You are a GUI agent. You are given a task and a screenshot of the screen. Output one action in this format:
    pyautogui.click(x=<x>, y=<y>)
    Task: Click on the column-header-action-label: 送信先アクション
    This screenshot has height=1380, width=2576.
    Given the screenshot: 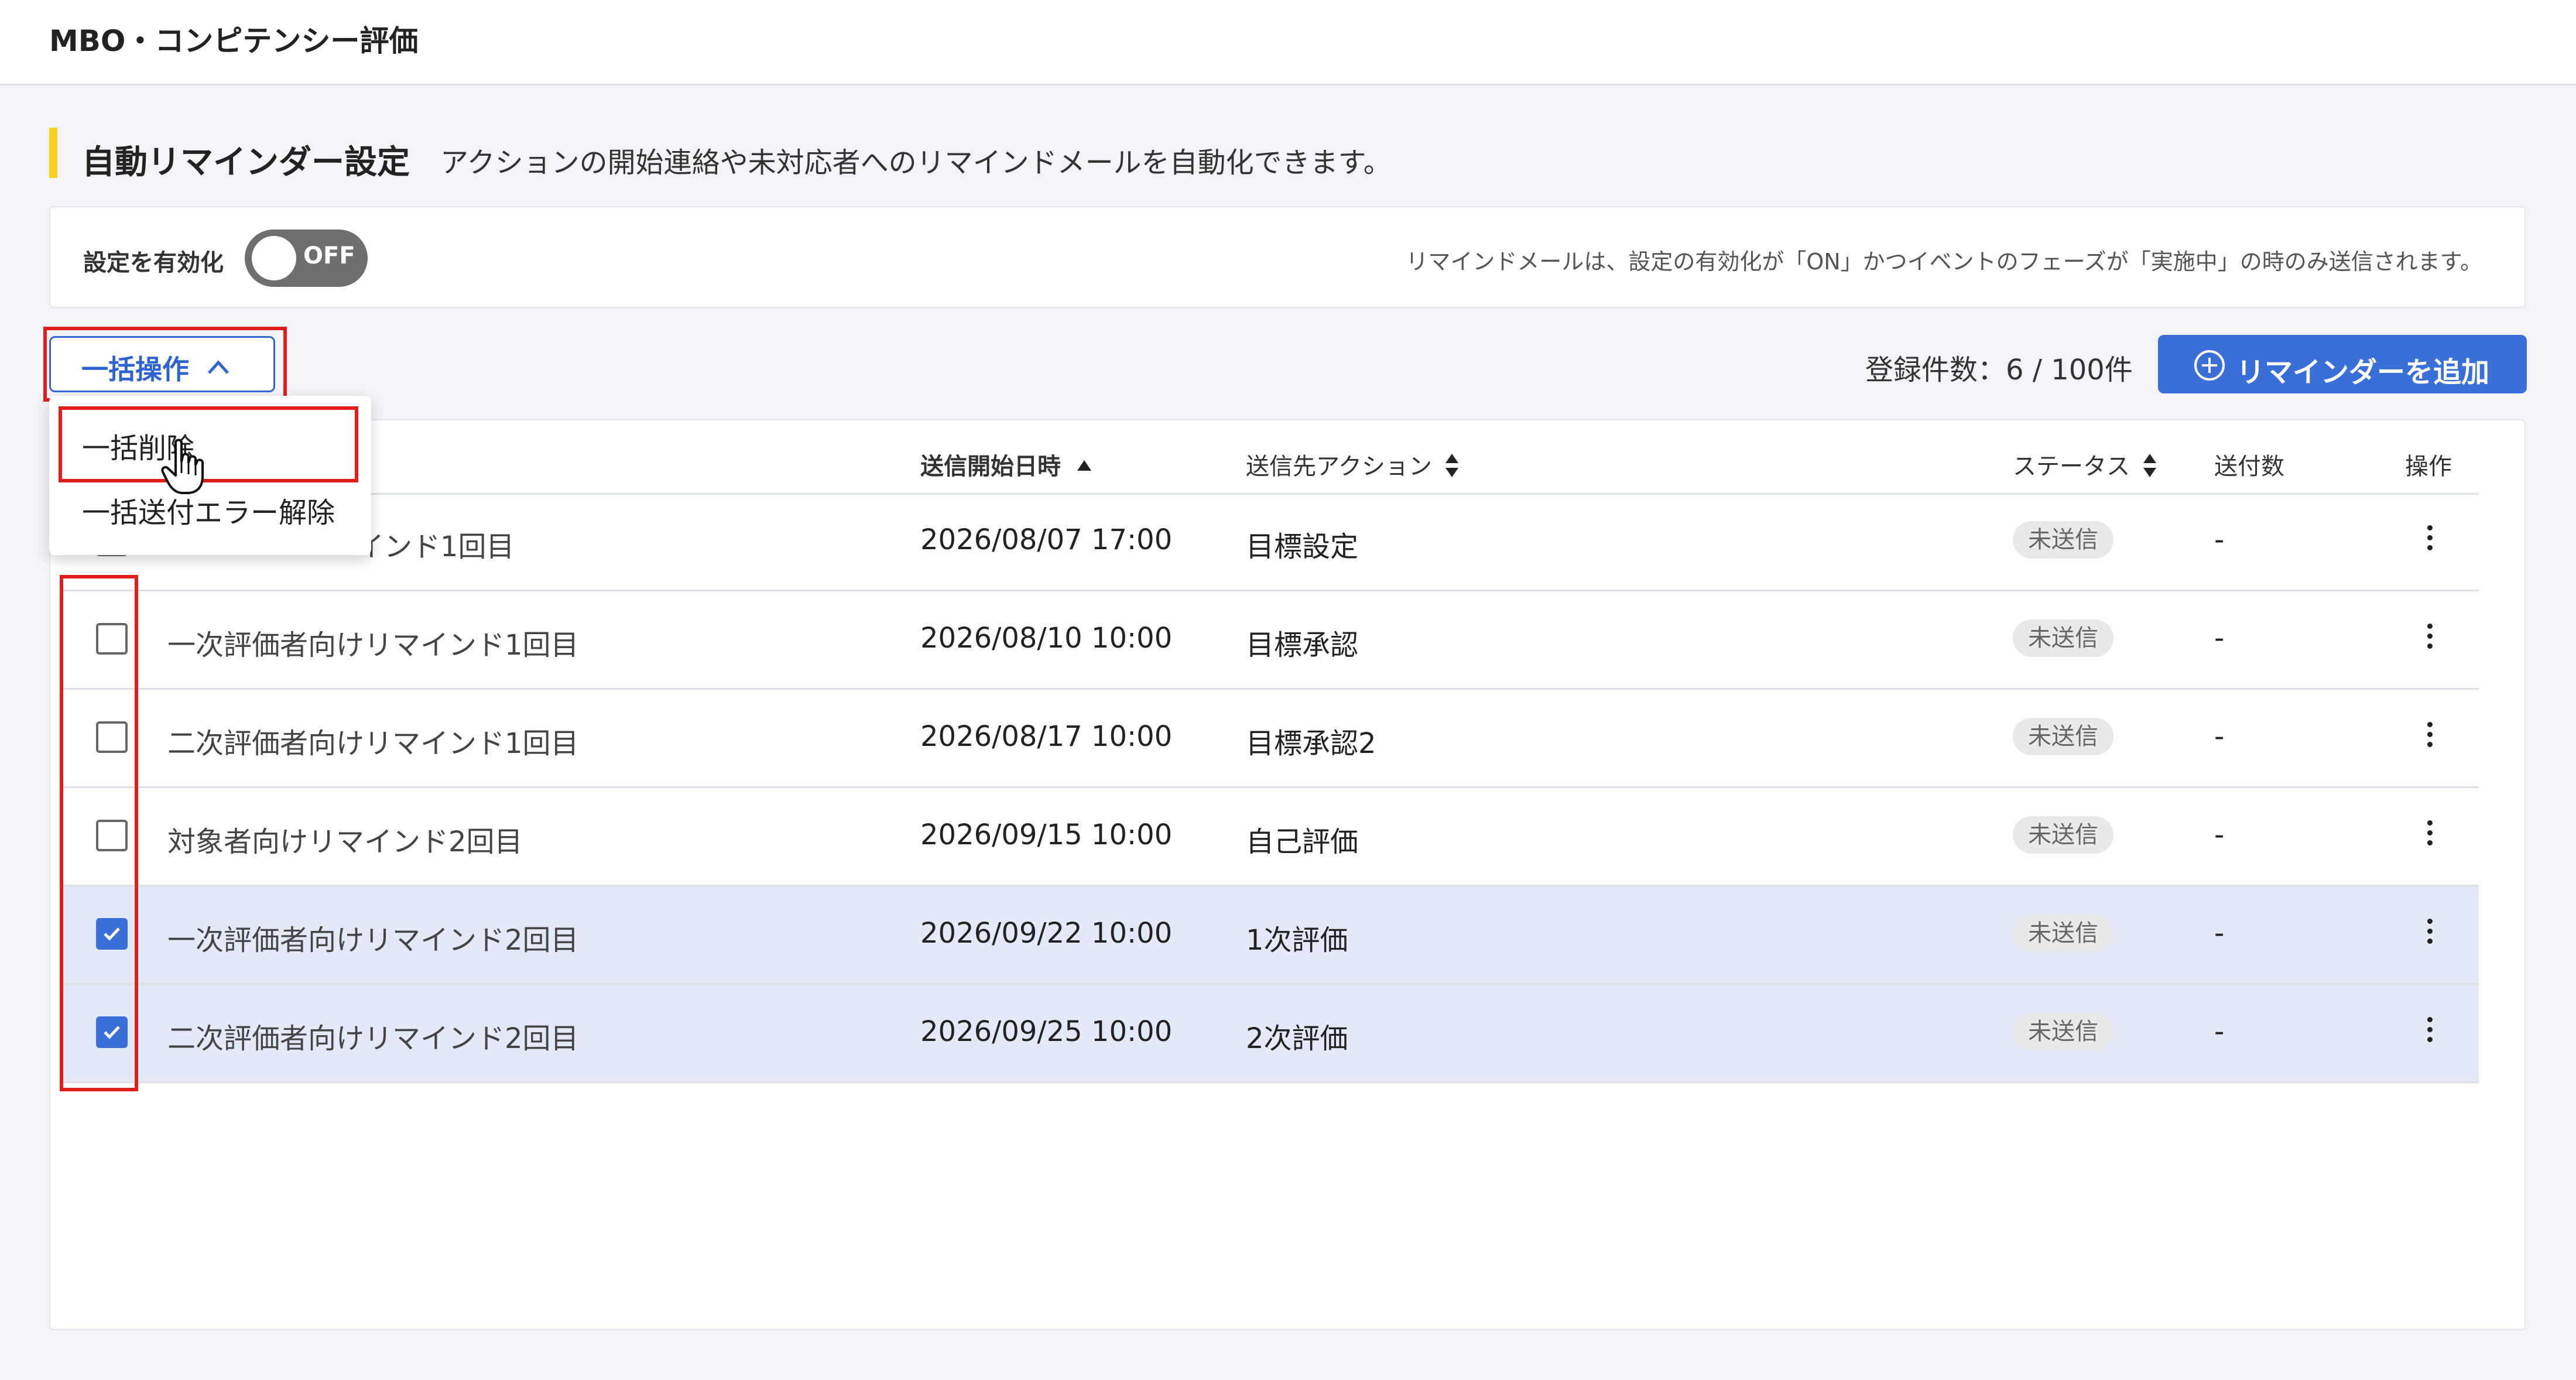 What is the action you would take?
    pyautogui.click(x=1339, y=466)
    